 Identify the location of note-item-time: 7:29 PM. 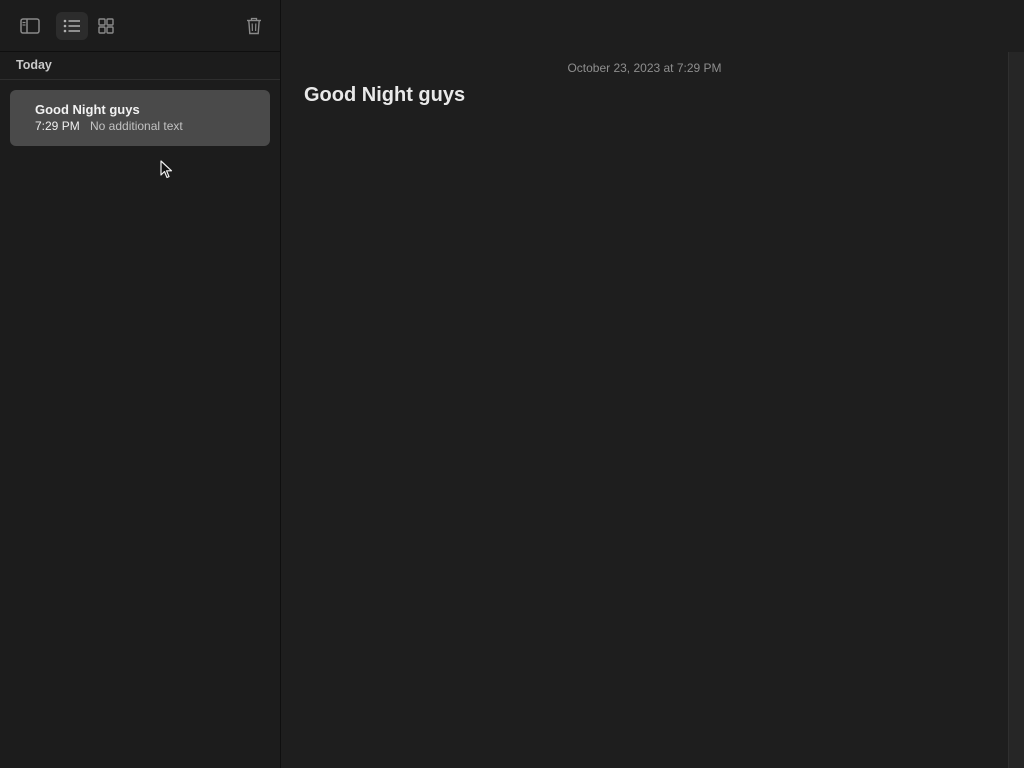
(57, 126).